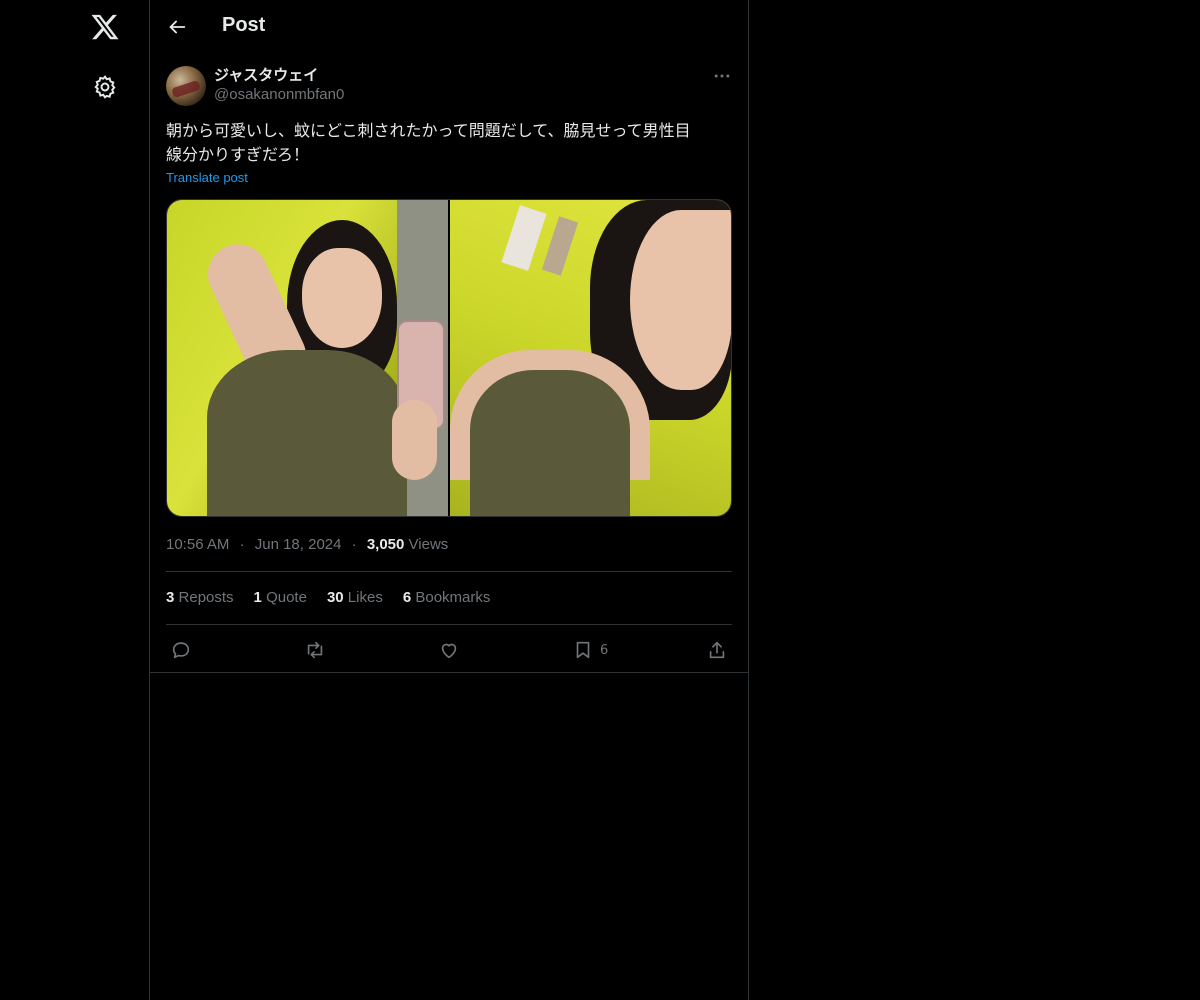  What do you see at coordinates (449, 358) in the screenshot?
I see `post-media` at bounding box center [449, 358].